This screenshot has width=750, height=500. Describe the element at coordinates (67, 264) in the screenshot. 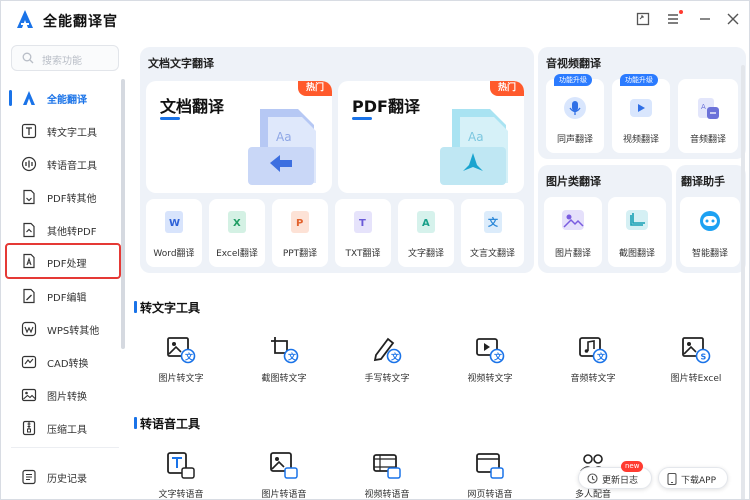

I see `sidebar-item-label: PDF处理` at that location.